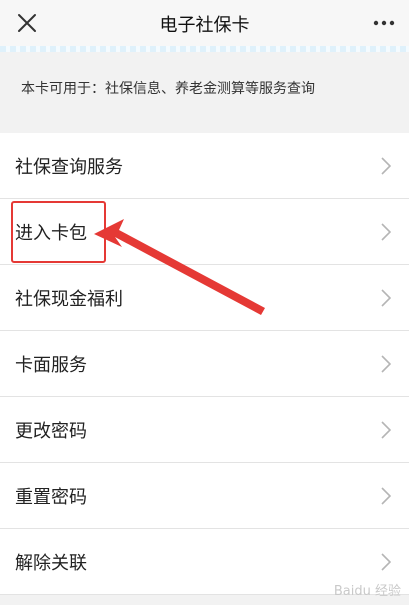  What do you see at coordinates (367, 591) in the screenshot?
I see `watermark: Baidu 经验` at bounding box center [367, 591].